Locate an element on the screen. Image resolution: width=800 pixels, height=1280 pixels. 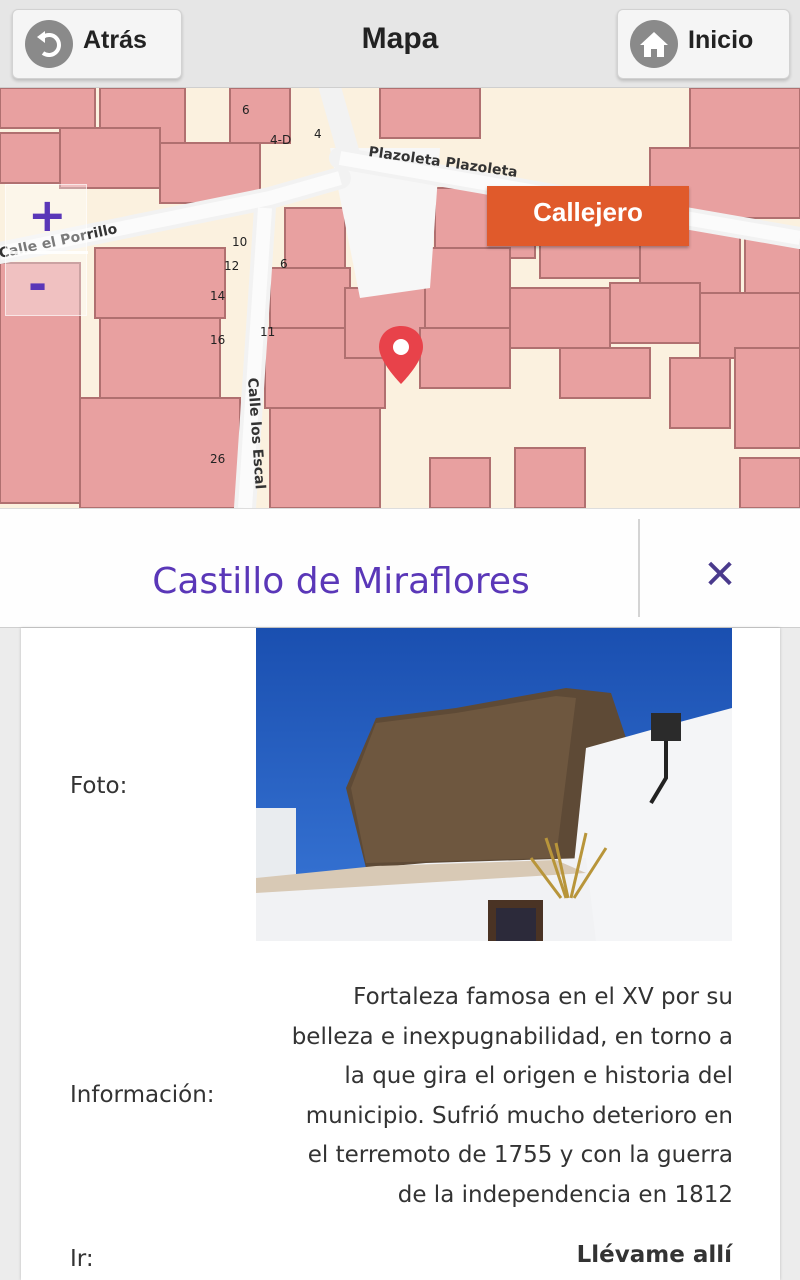
home-button-label: Inicio is located at coordinates (721, 39).